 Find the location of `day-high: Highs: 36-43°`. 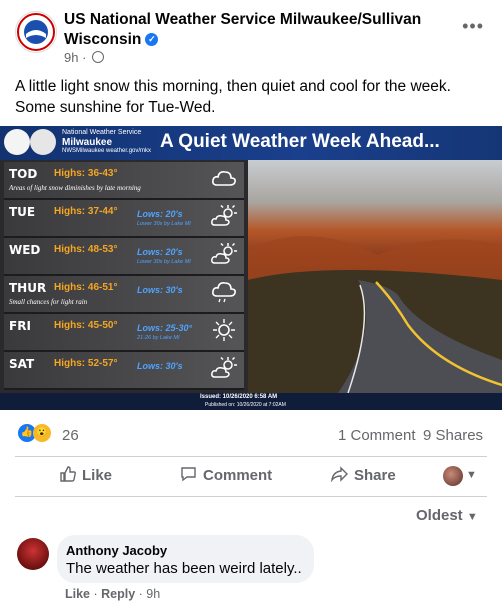

day-high: Highs: 36-43° is located at coordinates (86, 173).